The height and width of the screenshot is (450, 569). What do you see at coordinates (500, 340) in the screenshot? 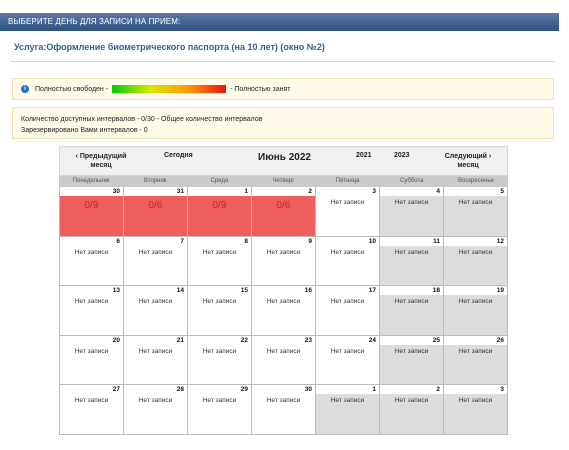
I see `day-number: 26` at bounding box center [500, 340].